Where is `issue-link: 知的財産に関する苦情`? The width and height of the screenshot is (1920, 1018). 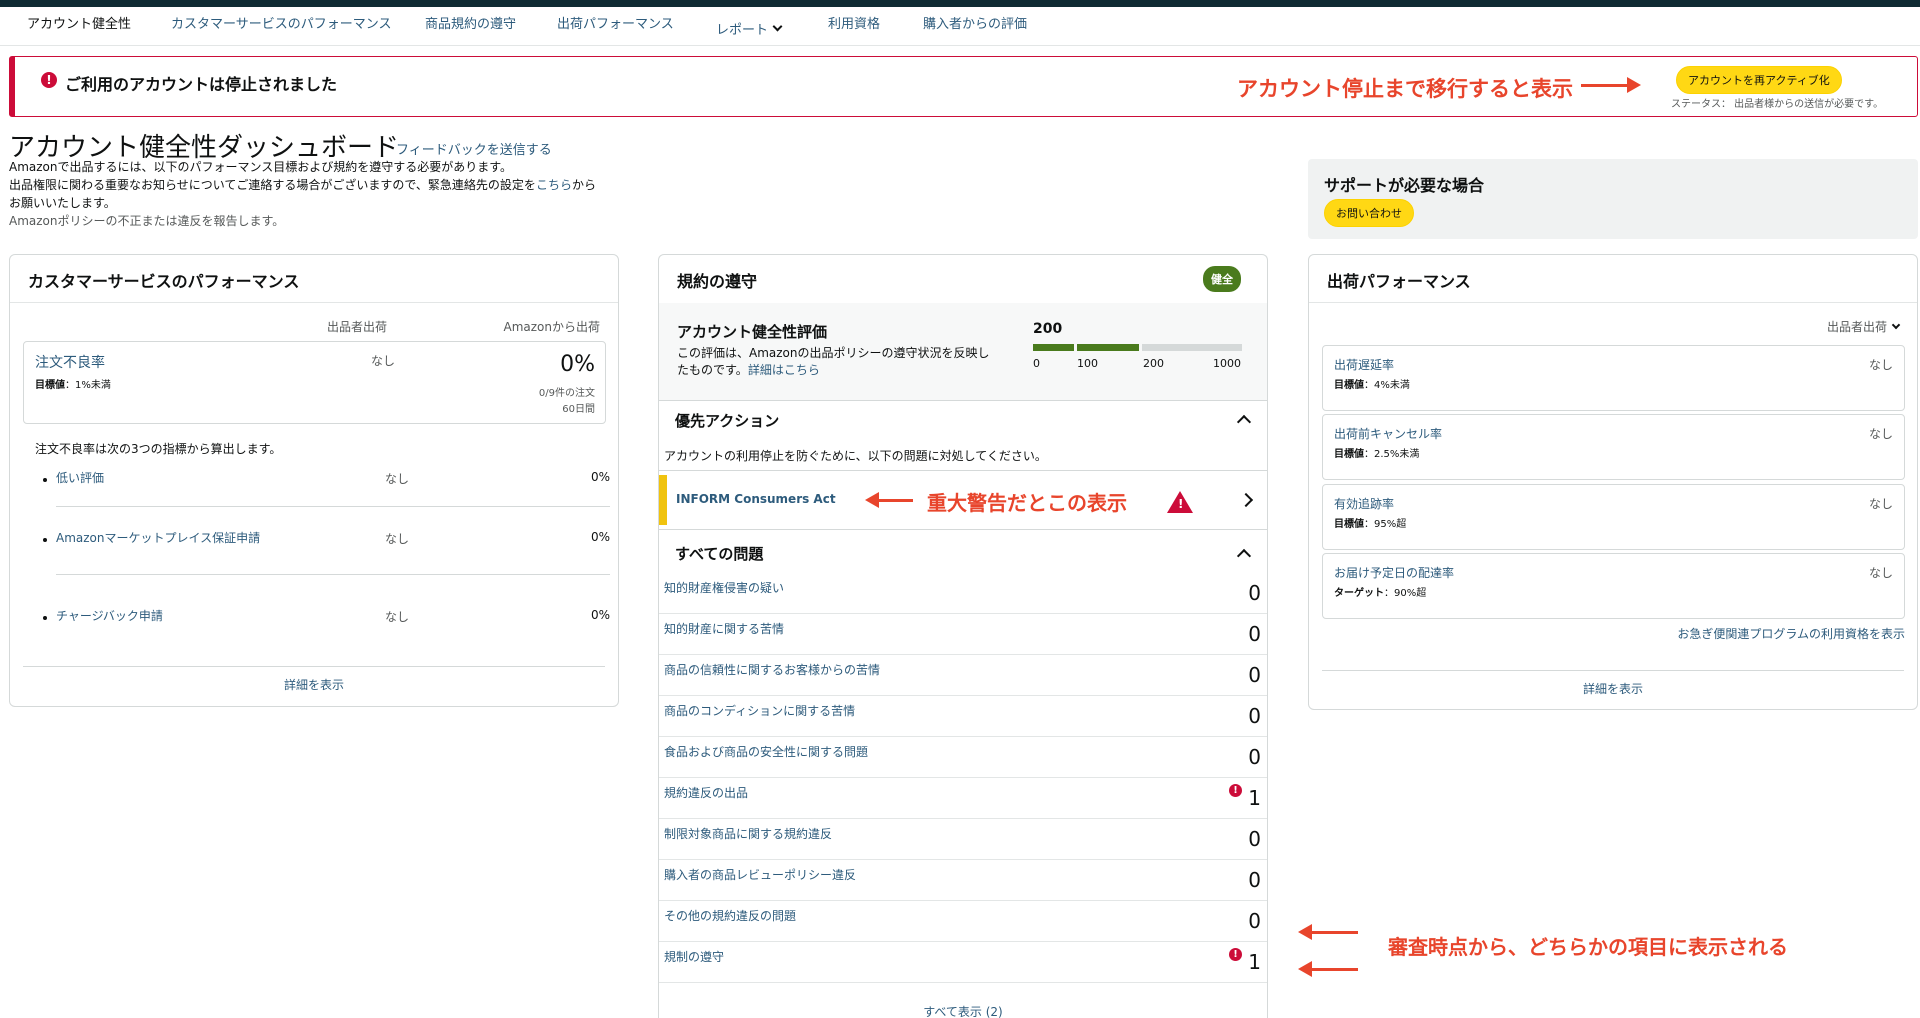 issue-link: 知的財産に関する苦情 is located at coordinates (724, 628).